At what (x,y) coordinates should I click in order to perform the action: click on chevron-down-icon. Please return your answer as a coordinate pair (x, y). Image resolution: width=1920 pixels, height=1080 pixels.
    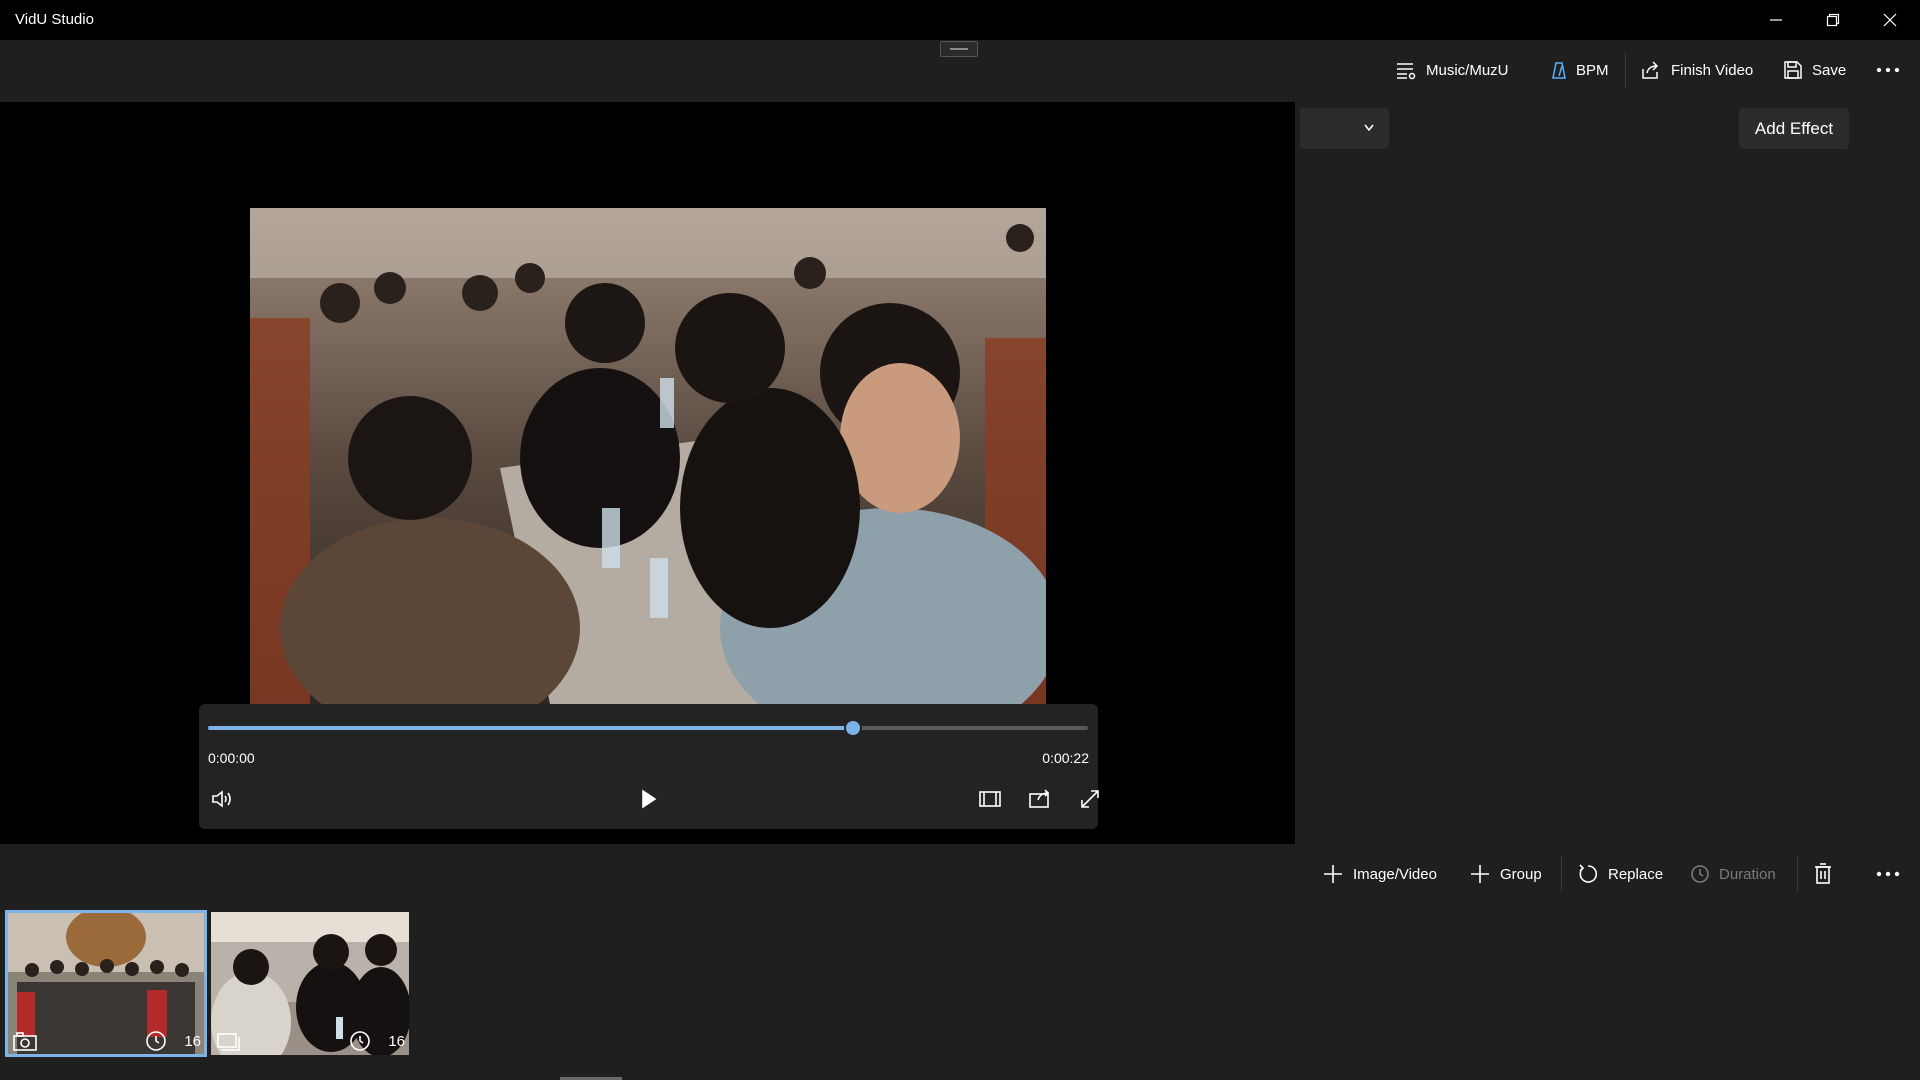
    Looking at the image, I should click on (1369, 128).